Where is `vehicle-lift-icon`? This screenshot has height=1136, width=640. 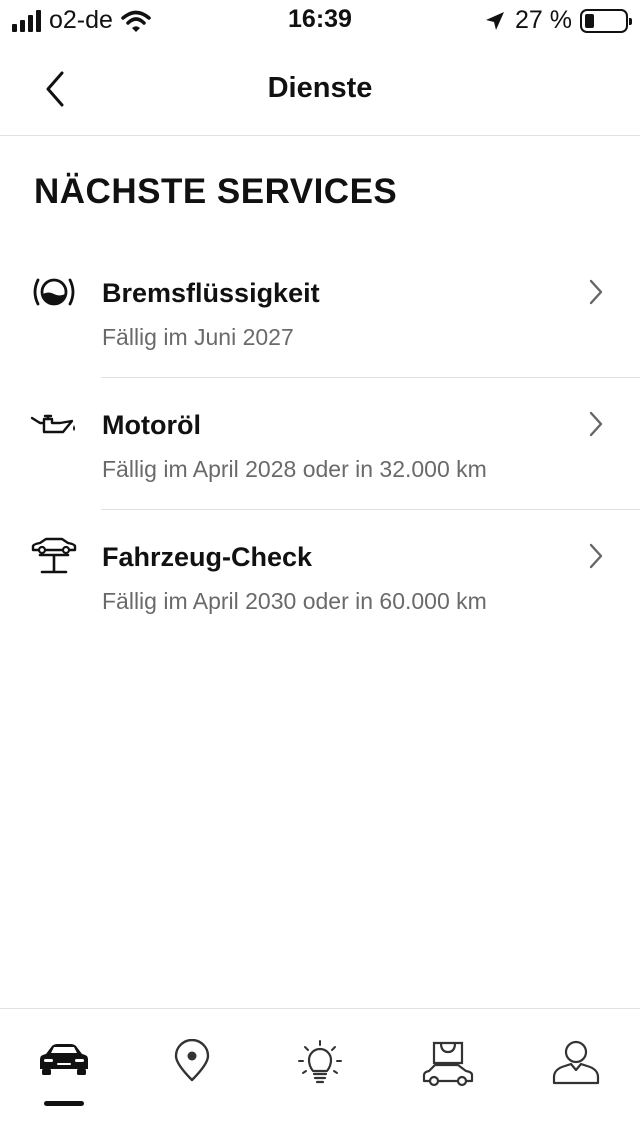
vehicle-lift-icon is located at coordinates (54, 555).